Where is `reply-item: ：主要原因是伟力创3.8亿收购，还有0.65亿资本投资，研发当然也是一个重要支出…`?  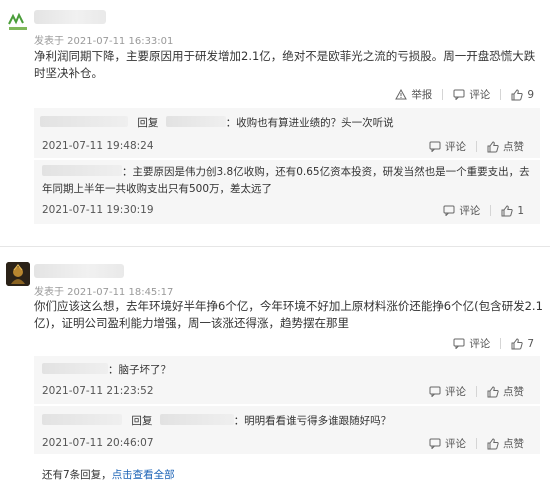
reply-item: ：主要原因是伟力创3.8亿收购，还有0.65亿资本投资，研发当然也是一个重要支出… is located at coordinates (287, 192).